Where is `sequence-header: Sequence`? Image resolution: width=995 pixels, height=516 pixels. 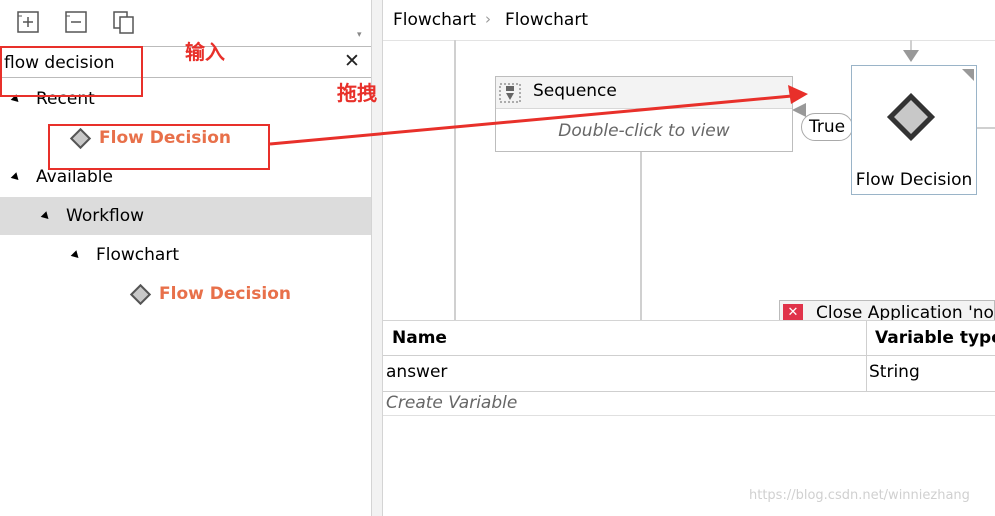 sequence-header: Sequence is located at coordinates (644, 93).